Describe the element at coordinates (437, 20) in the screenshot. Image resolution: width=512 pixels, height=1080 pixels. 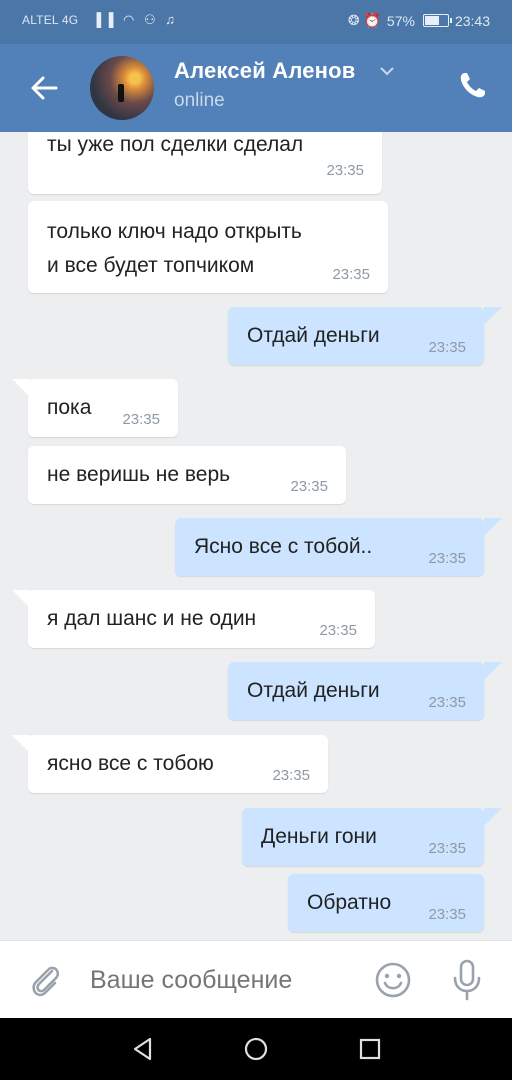
I see `battery-icon` at that location.